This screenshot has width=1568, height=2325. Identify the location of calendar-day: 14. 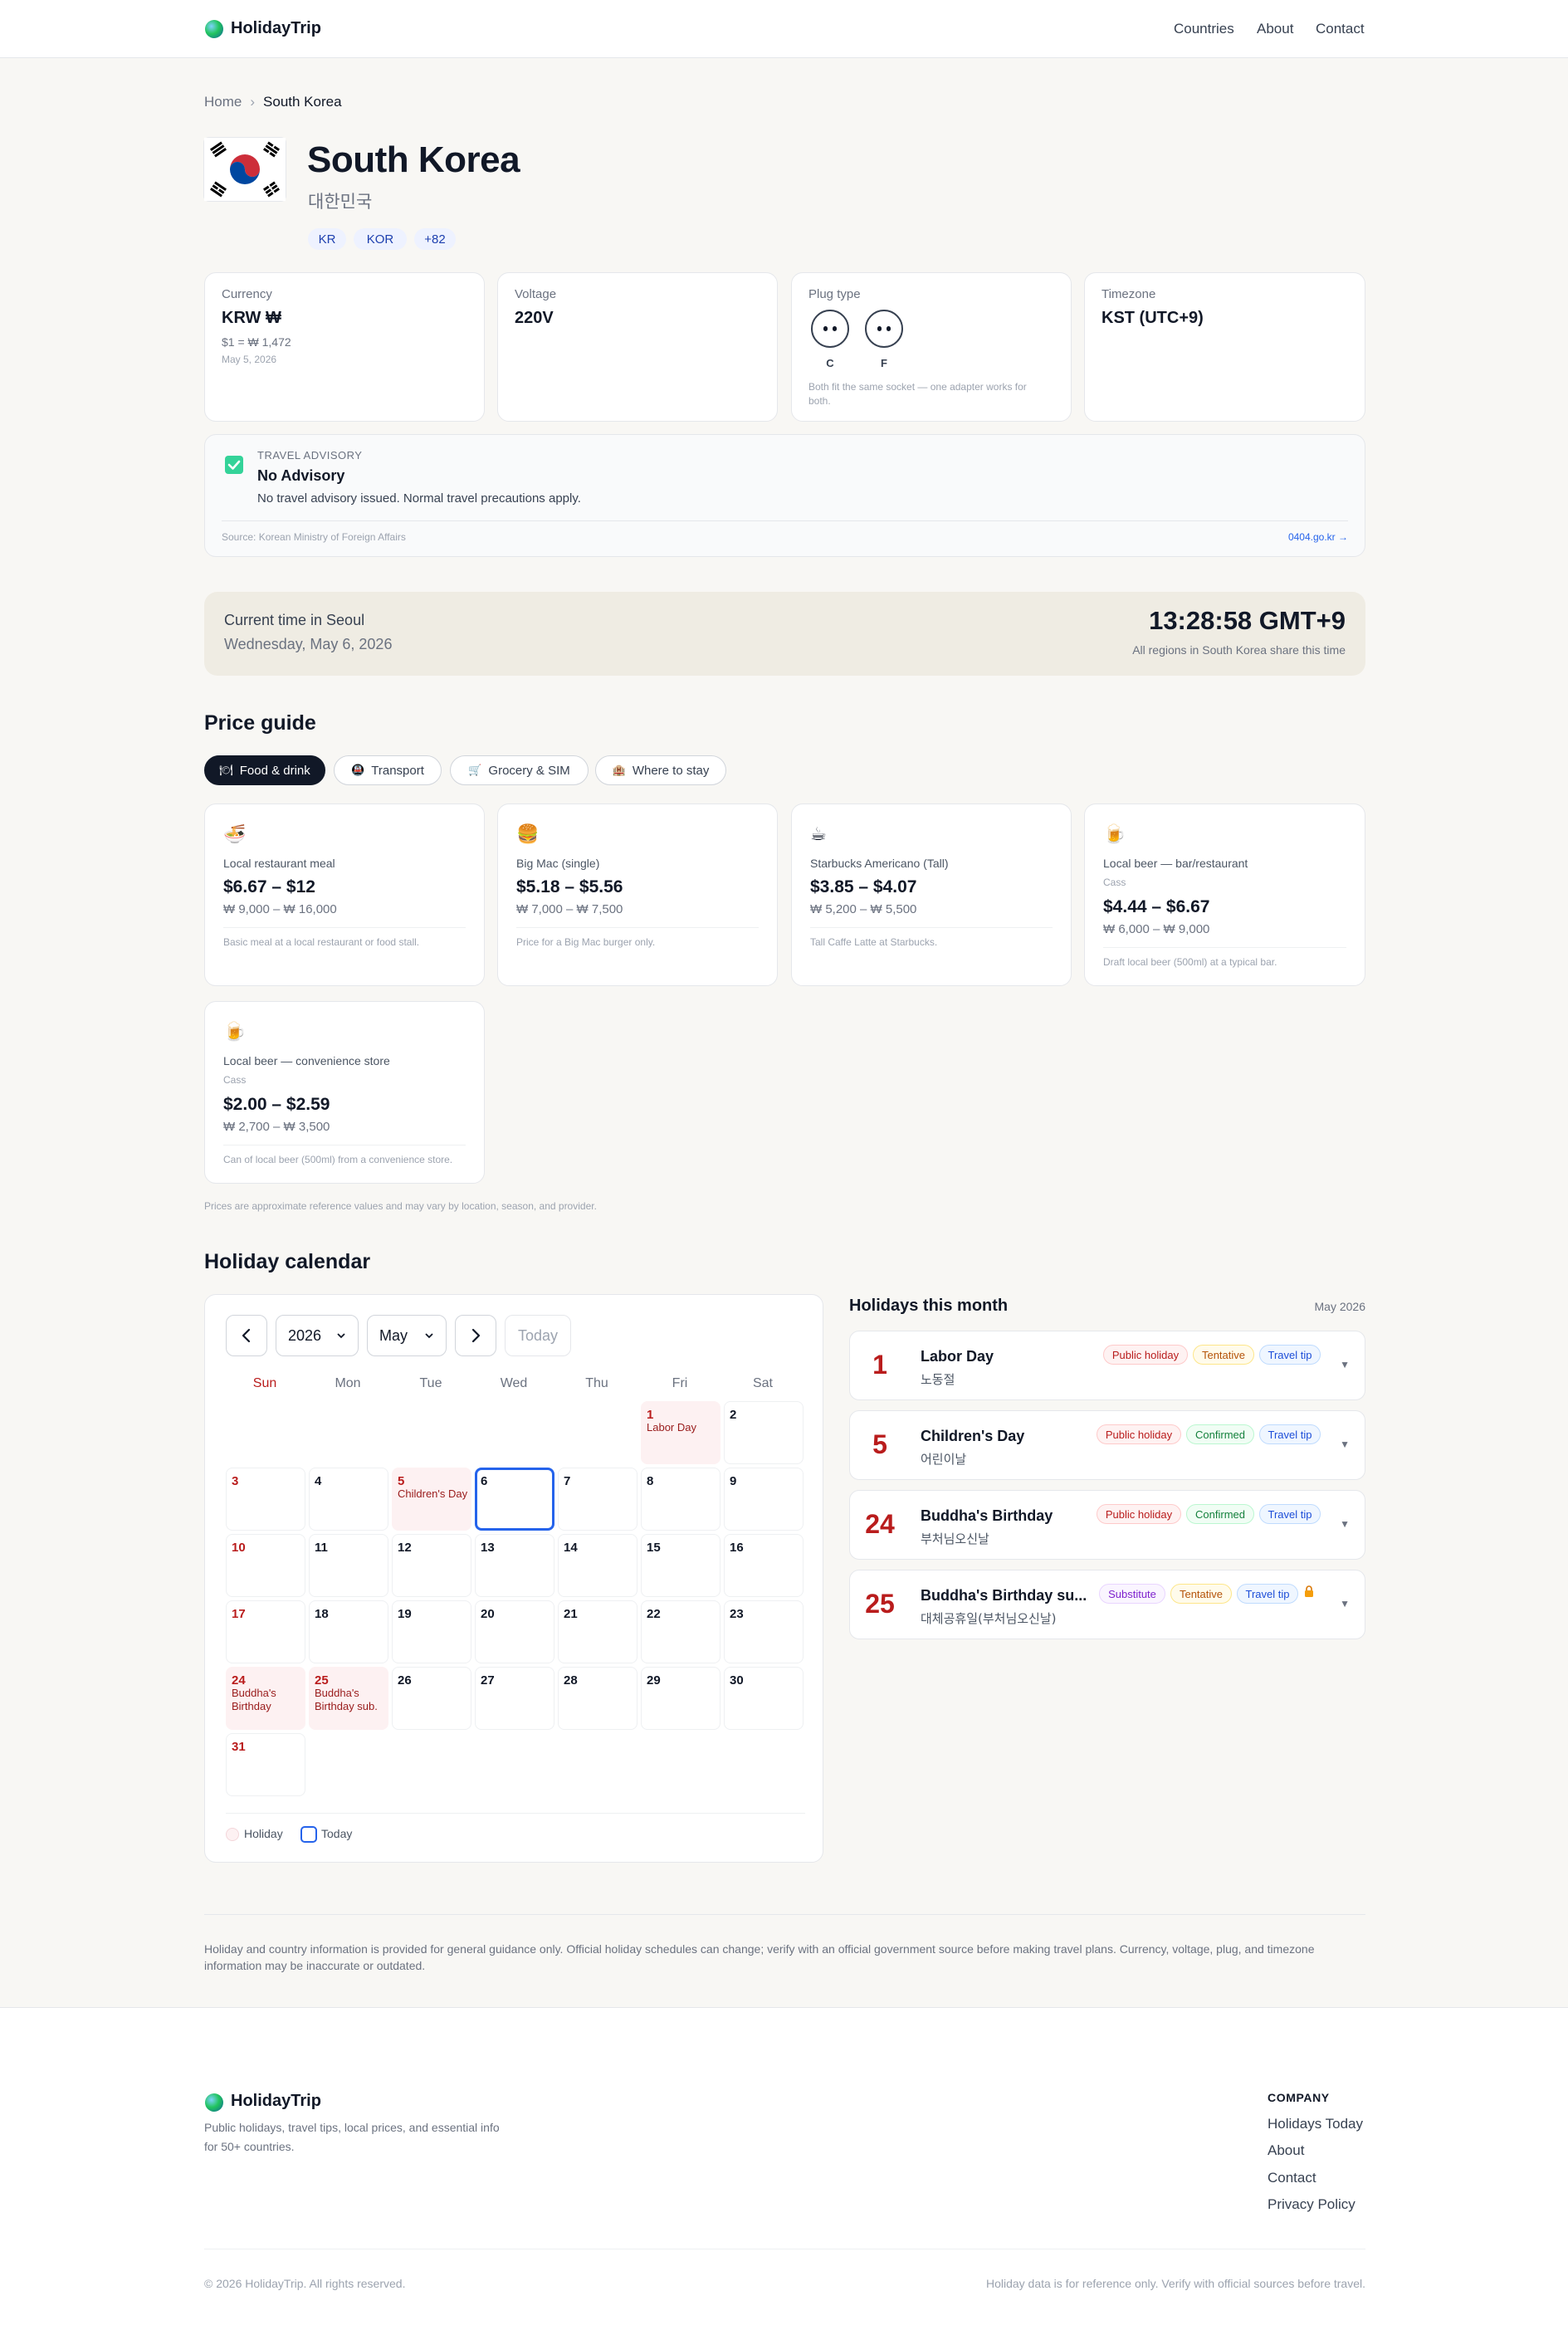
(597, 1566).